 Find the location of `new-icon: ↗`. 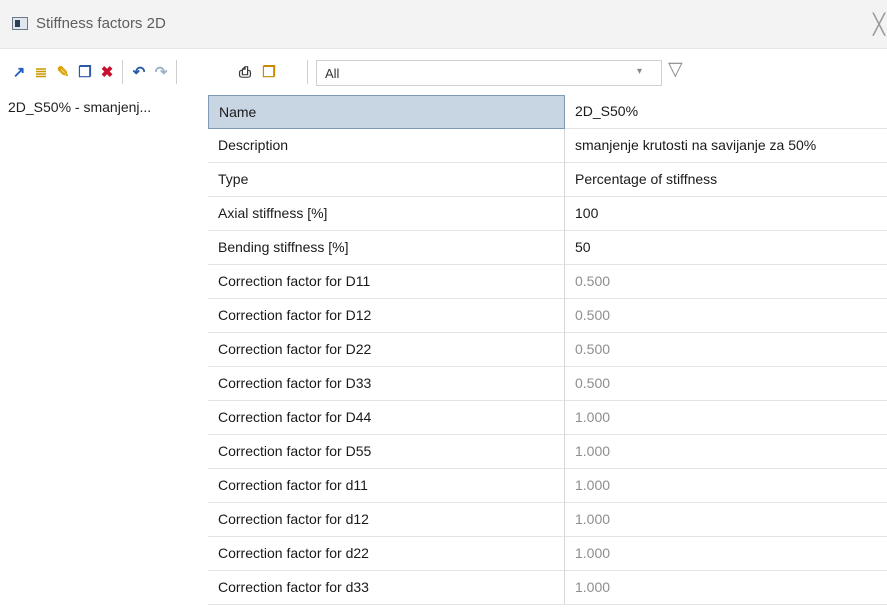

new-icon: ↗ is located at coordinates (19, 73).